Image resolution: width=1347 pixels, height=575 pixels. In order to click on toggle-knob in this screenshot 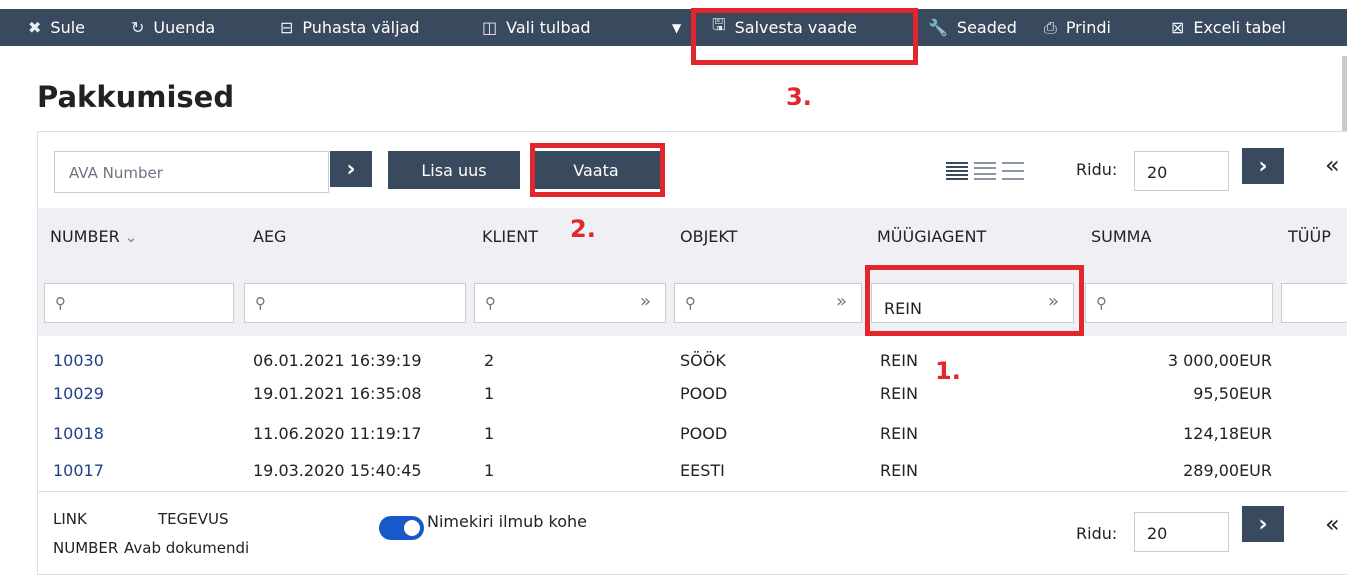, I will do `click(412, 528)`.